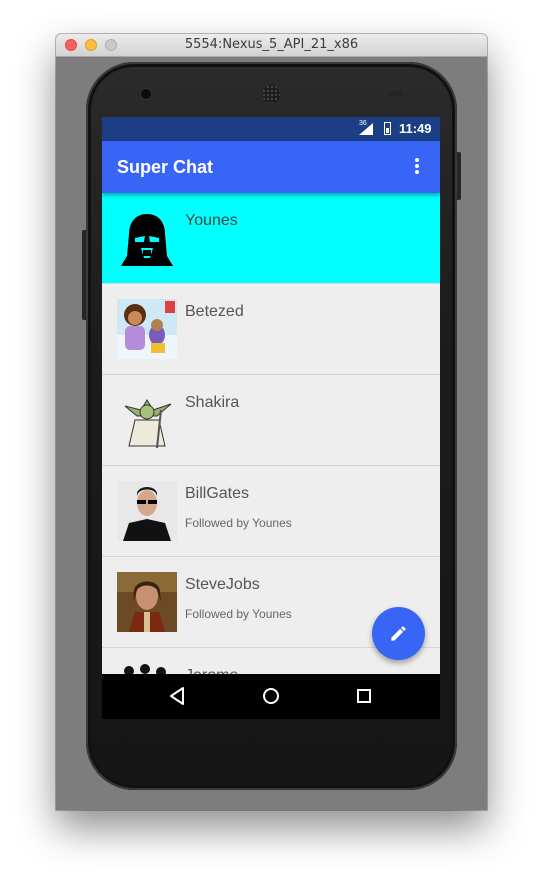  Describe the element at coordinates (178, 696) in the screenshot. I see `back-icon` at that location.